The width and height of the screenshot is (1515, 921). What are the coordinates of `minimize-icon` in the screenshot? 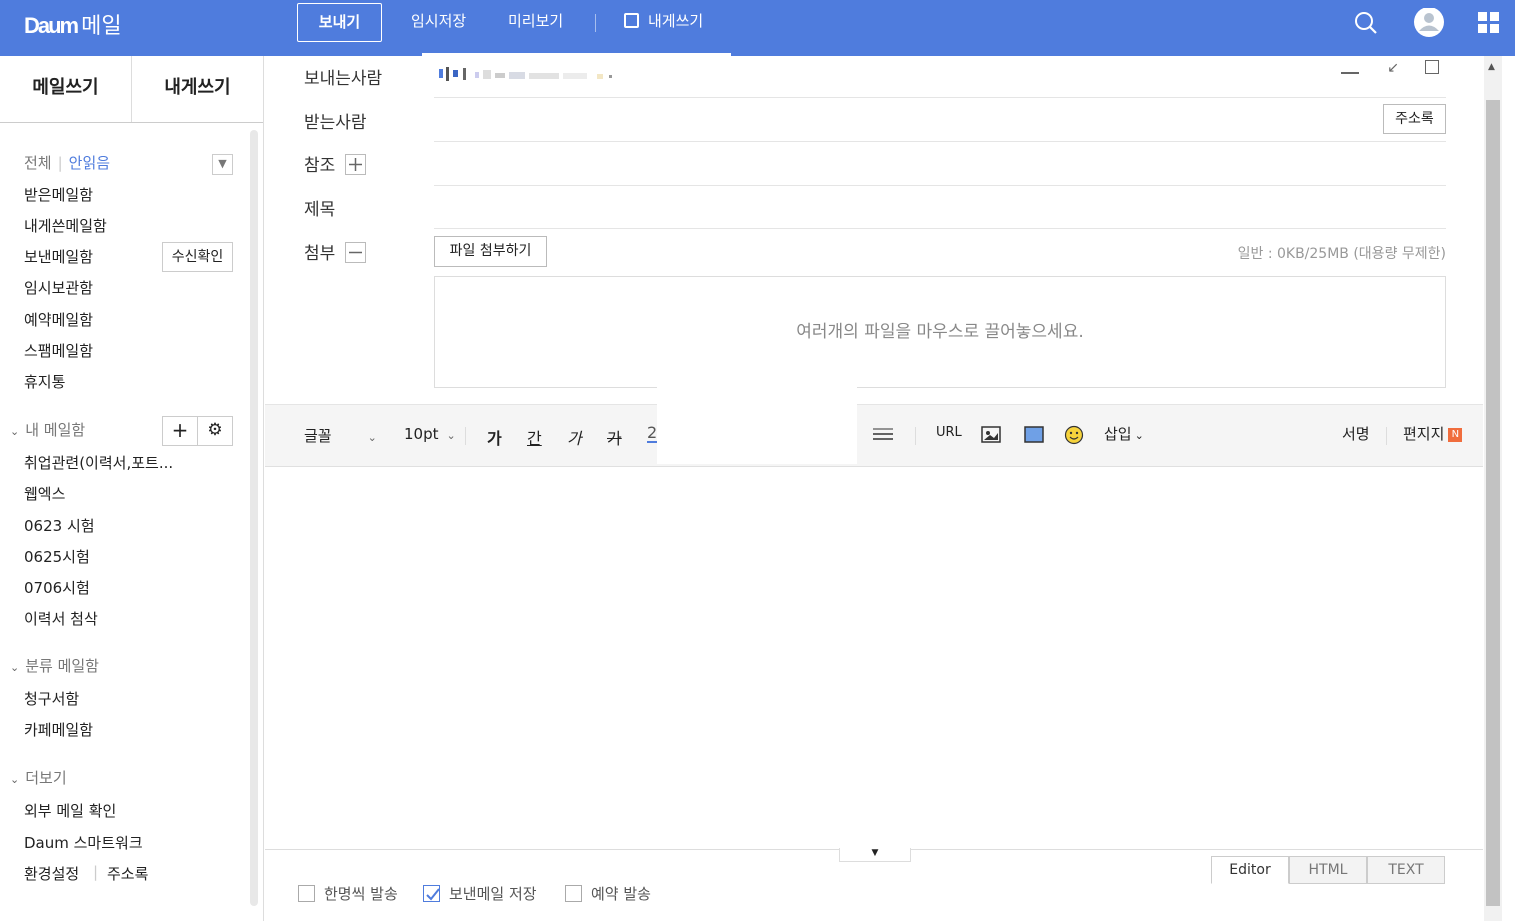 It's located at (1350, 73).